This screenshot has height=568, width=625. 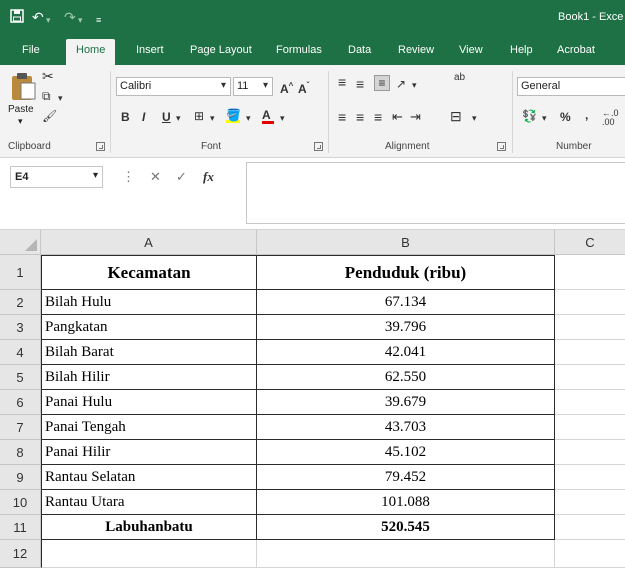 I want to click on align-center-icon: ≡, so click(x=360, y=117).